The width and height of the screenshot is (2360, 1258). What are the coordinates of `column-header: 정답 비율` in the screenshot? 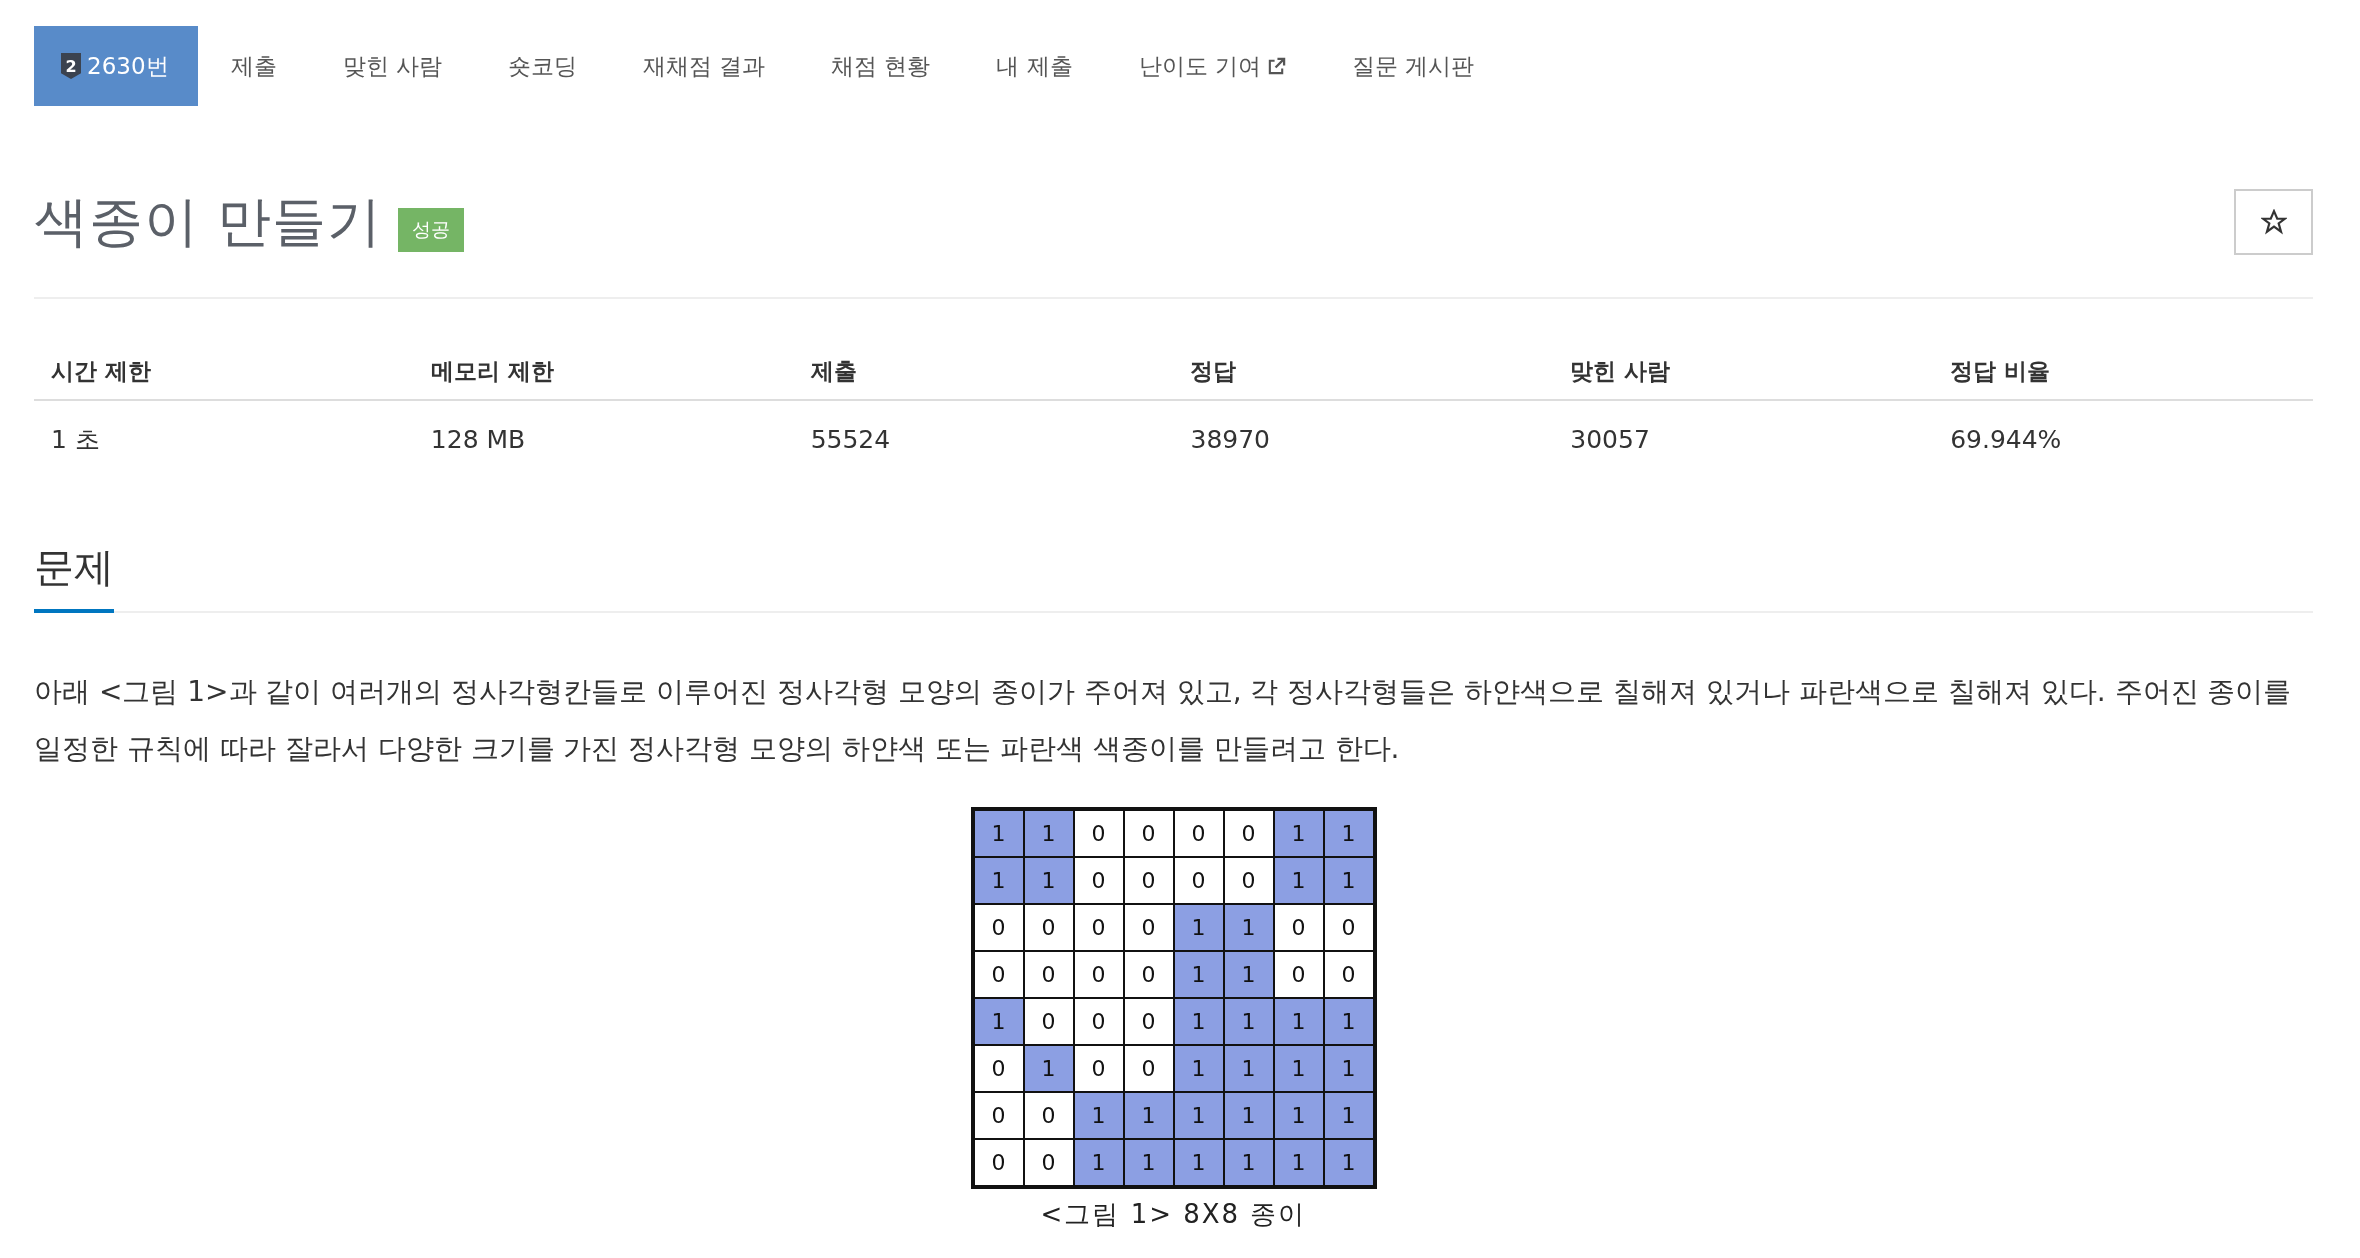 It's located at (2123, 372).